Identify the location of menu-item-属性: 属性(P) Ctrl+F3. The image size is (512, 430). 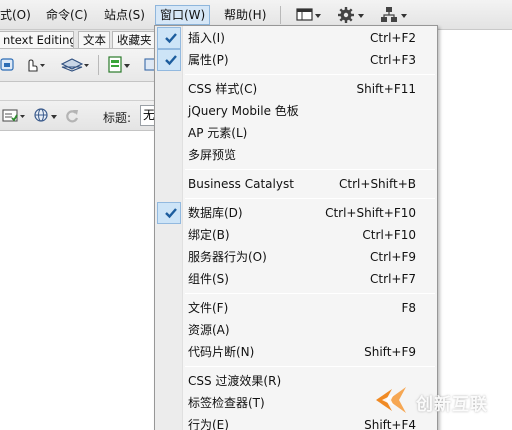
(296, 60).